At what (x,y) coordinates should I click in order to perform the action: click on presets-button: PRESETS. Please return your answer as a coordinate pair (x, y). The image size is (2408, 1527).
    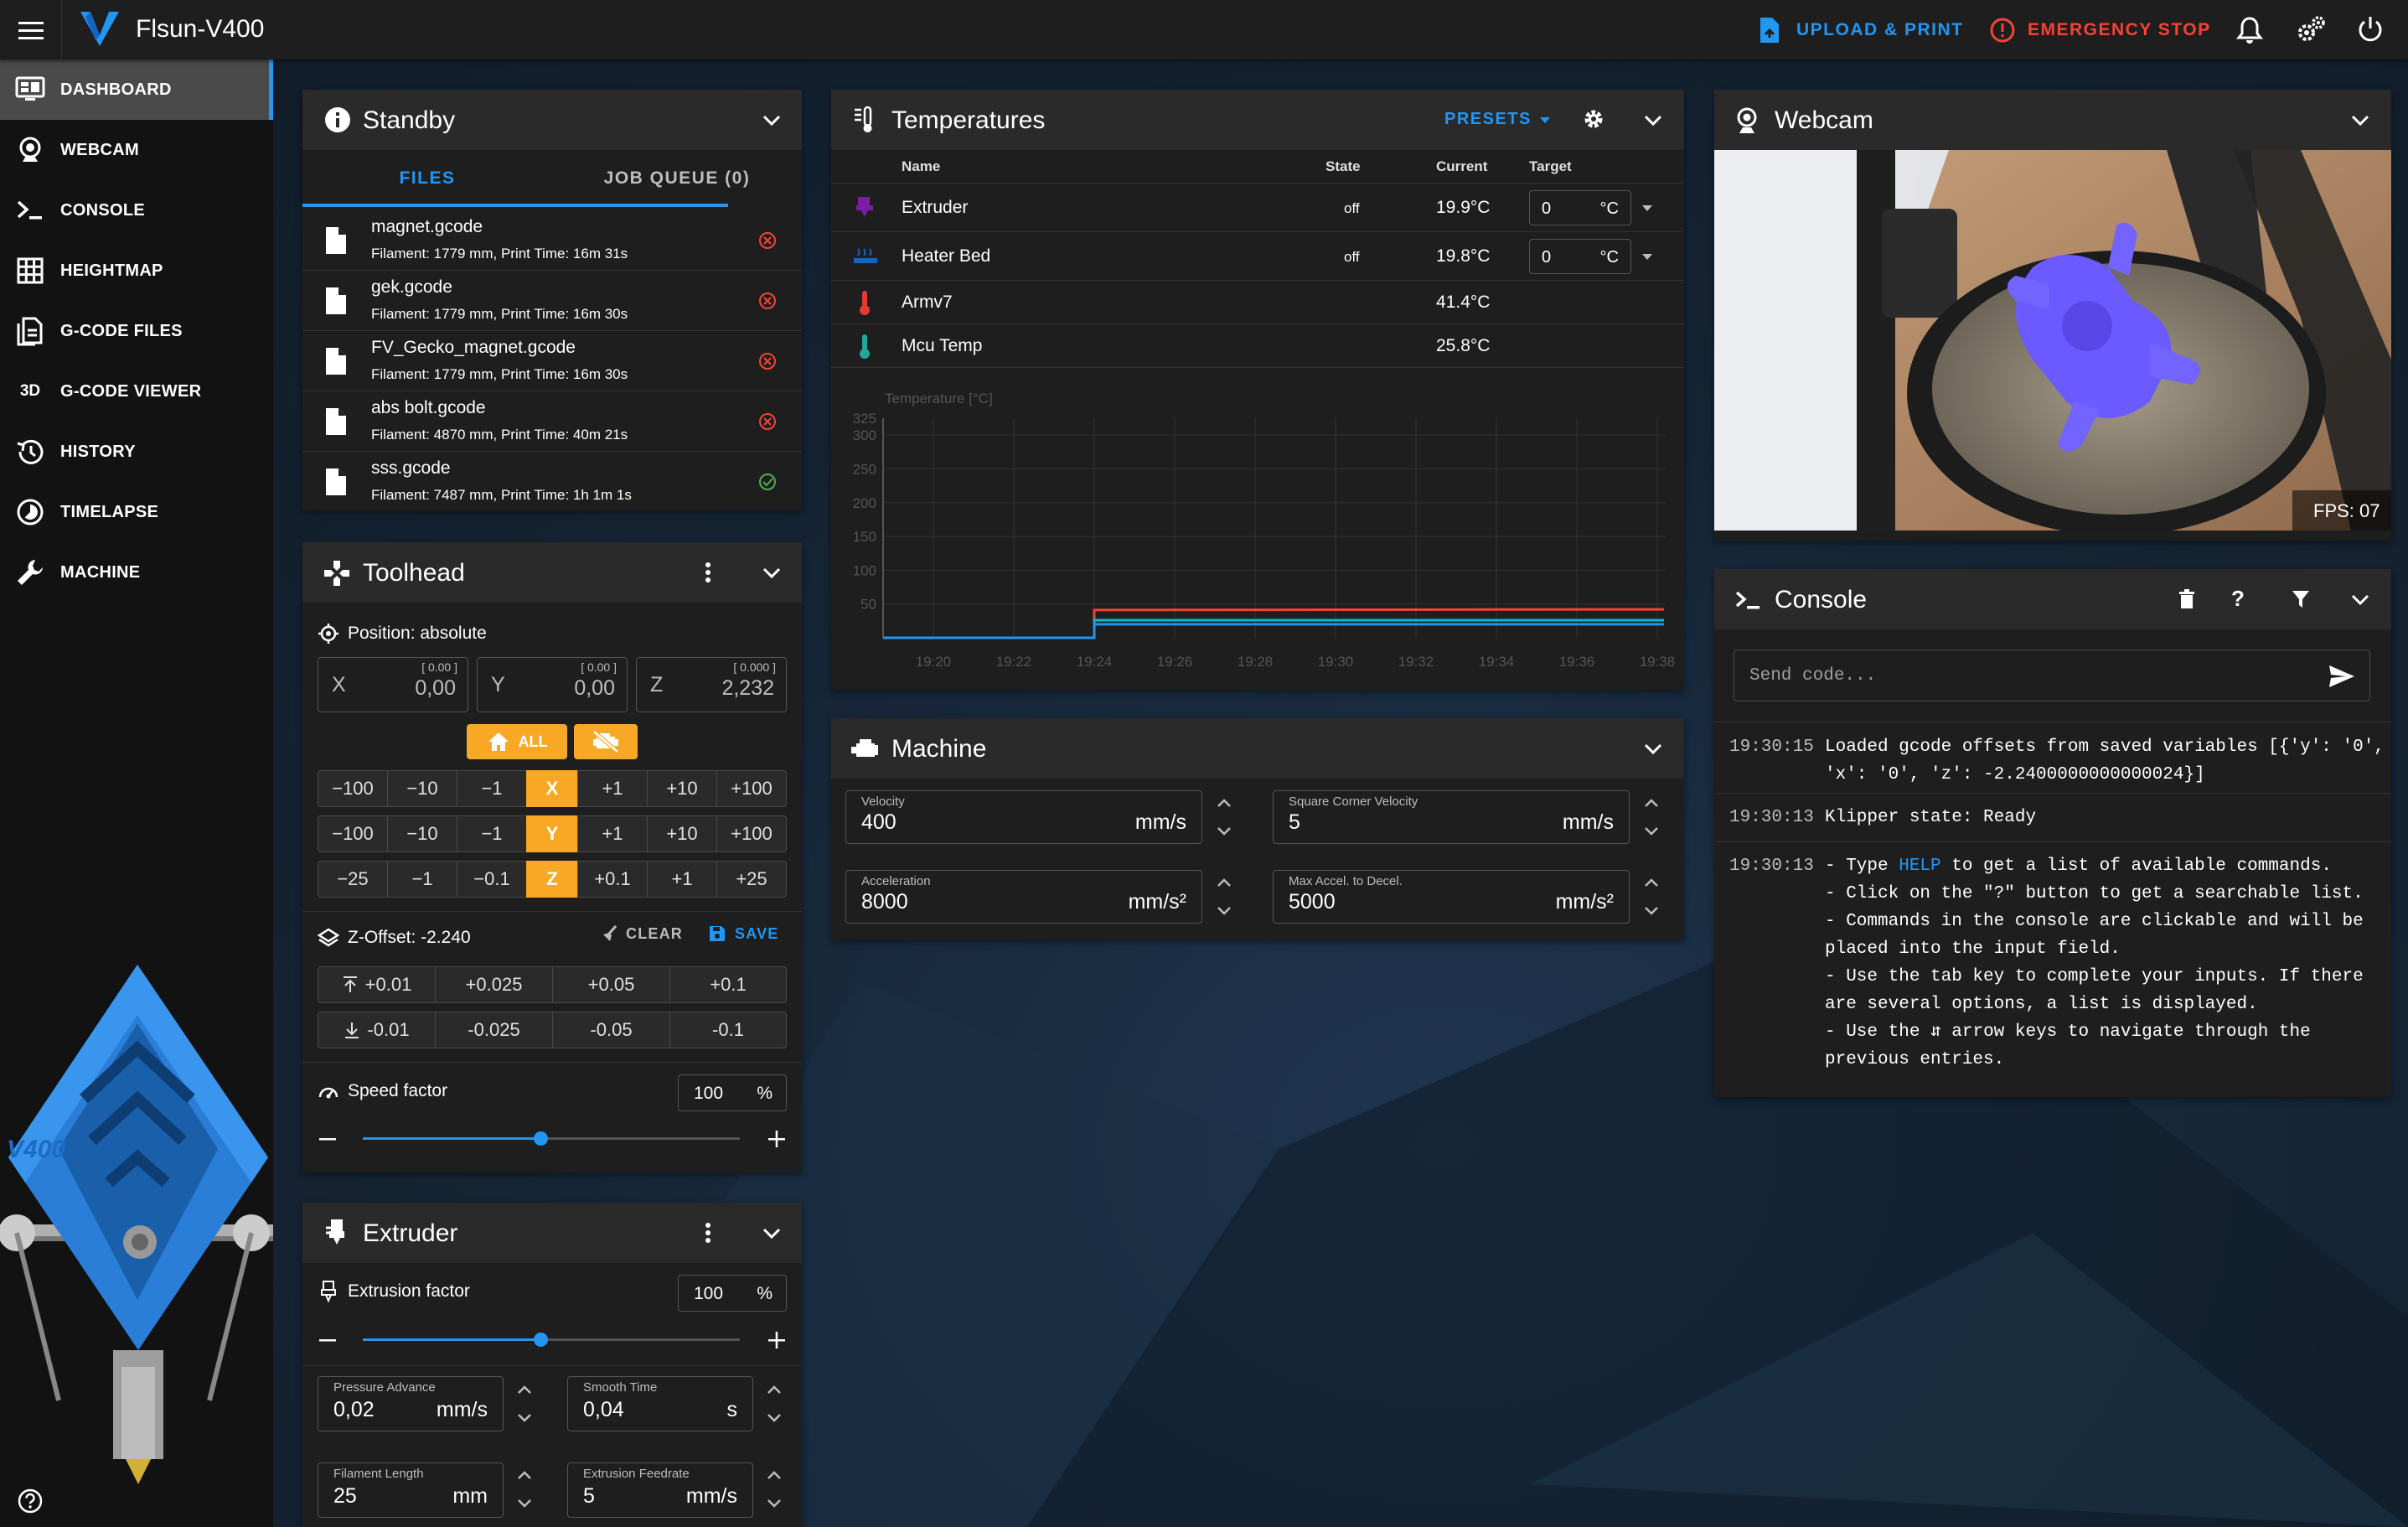
    Looking at the image, I should click on (1498, 120).